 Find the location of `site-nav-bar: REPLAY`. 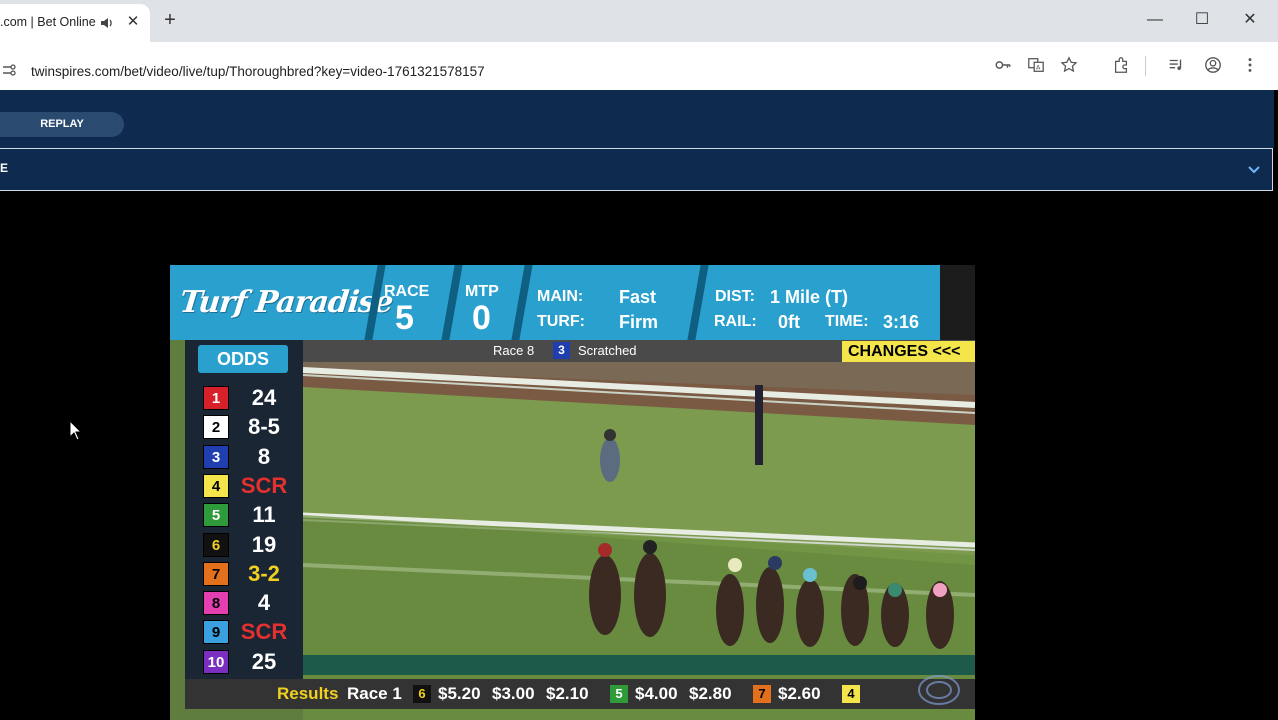

site-nav-bar: REPLAY is located at coordinates (637, 119).